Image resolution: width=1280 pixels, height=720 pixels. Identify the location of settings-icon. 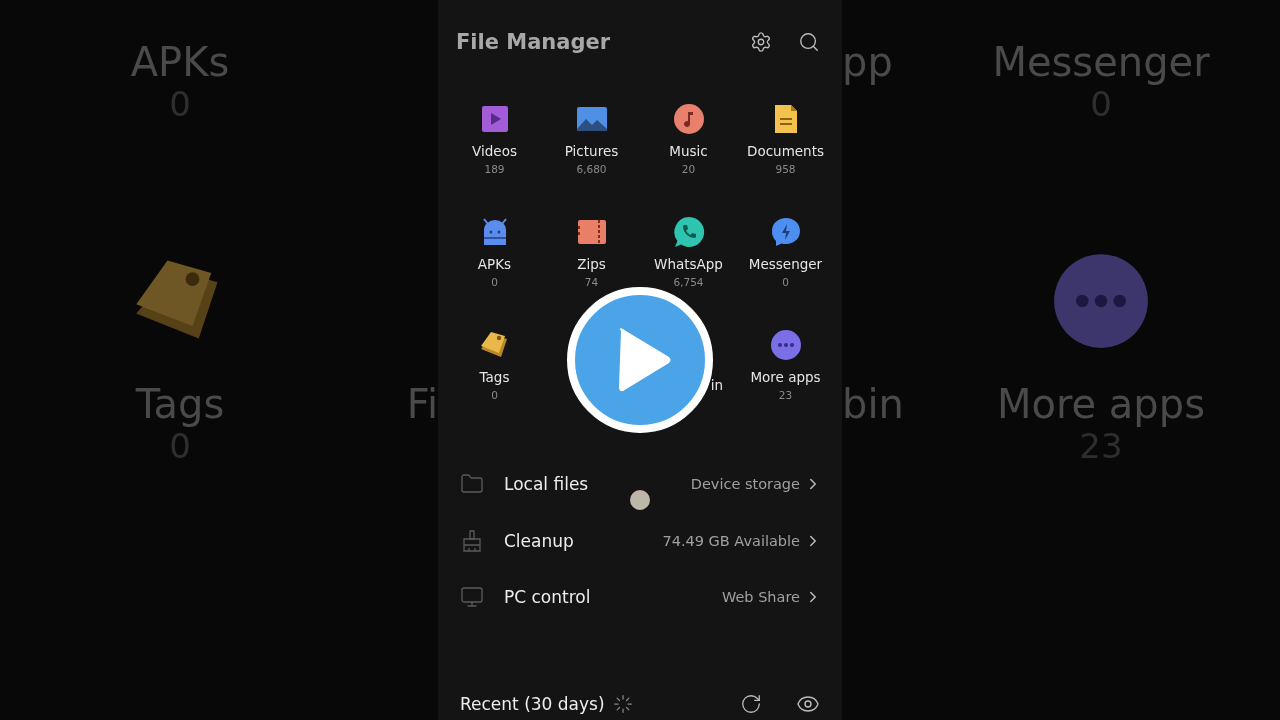
(761, 42).